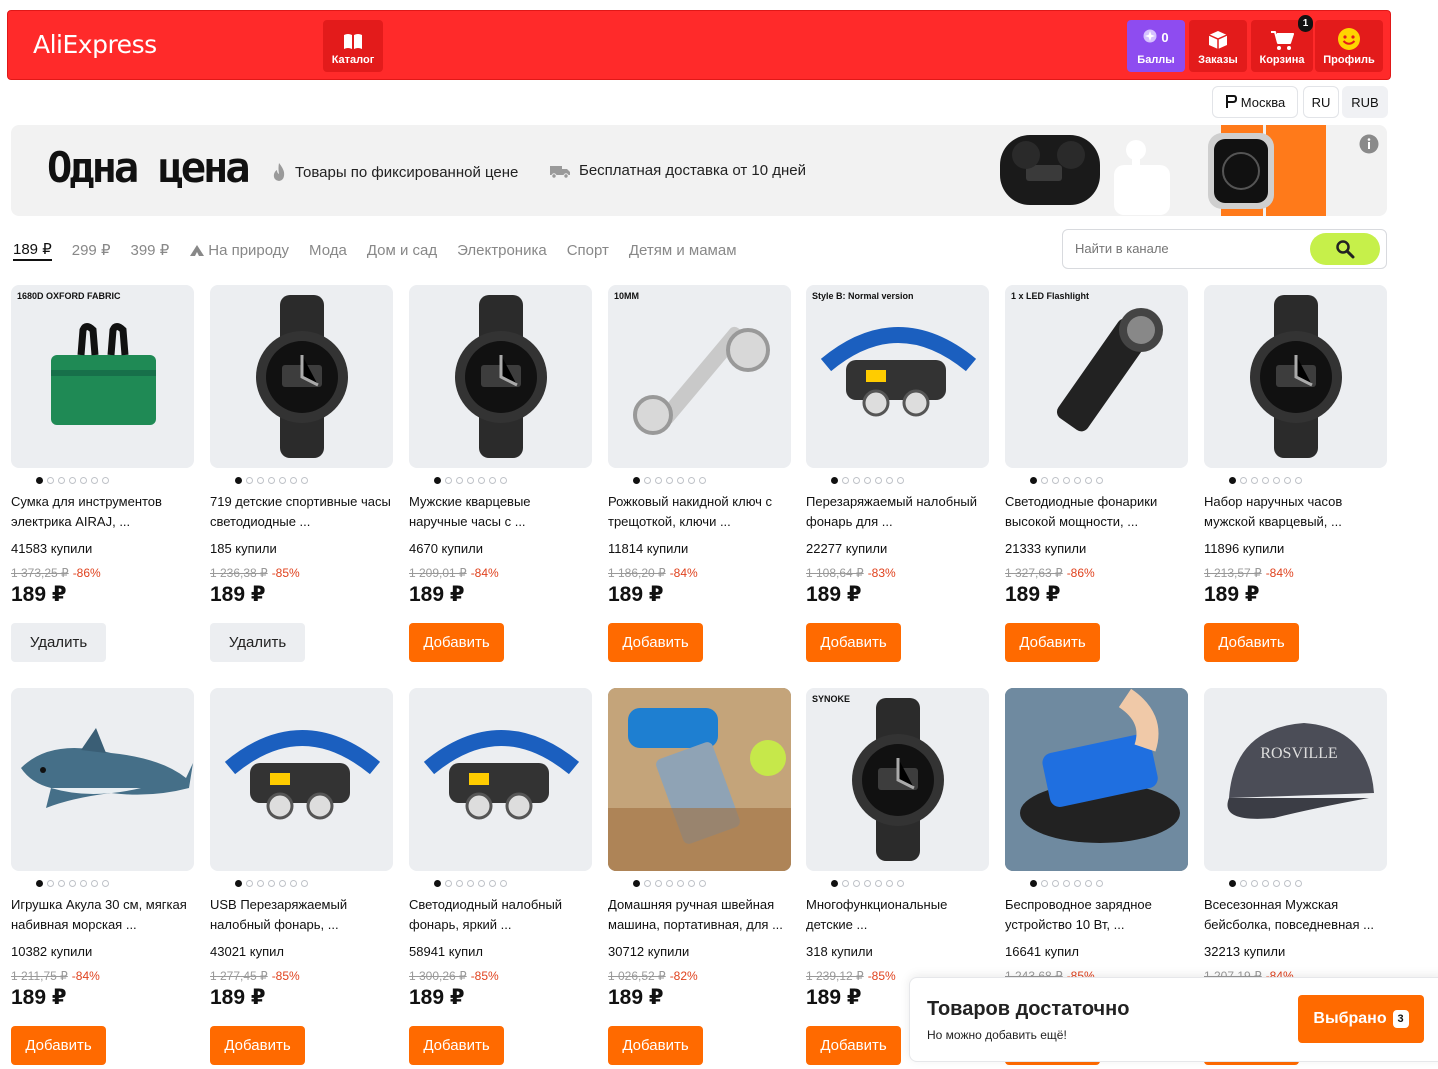  What do you see at coordinates (1096, 376) in the screenshot?
I see `product-image: 1 x LED Flashlight` at bounding box center [1096, 376].